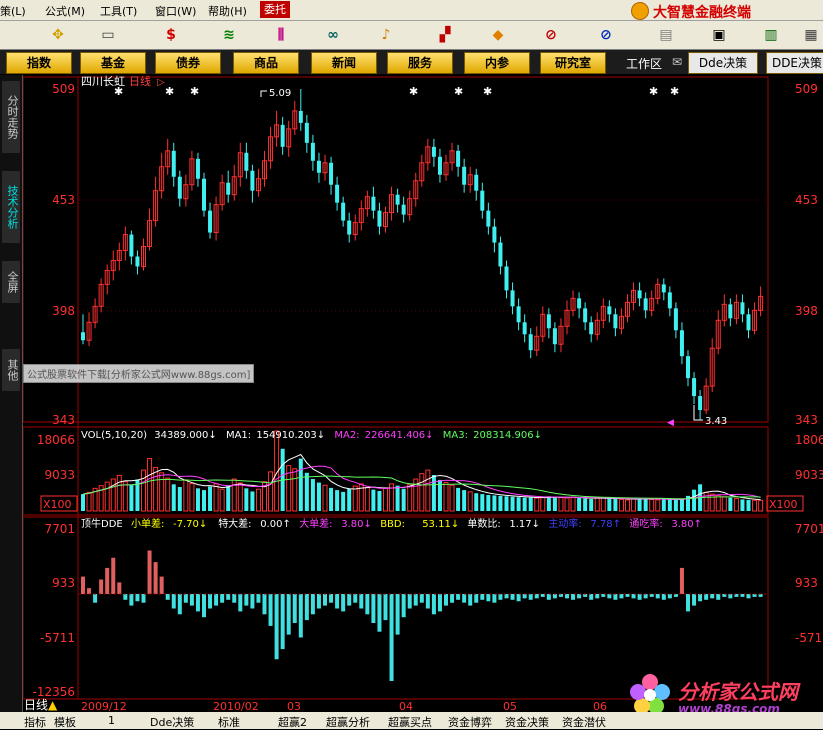 This screenshot has width=823, height=730. What do you see at coordinates (386, 35) in the screenshot?
I see `bell-icon: ♪` at bounding box center [386, 35].